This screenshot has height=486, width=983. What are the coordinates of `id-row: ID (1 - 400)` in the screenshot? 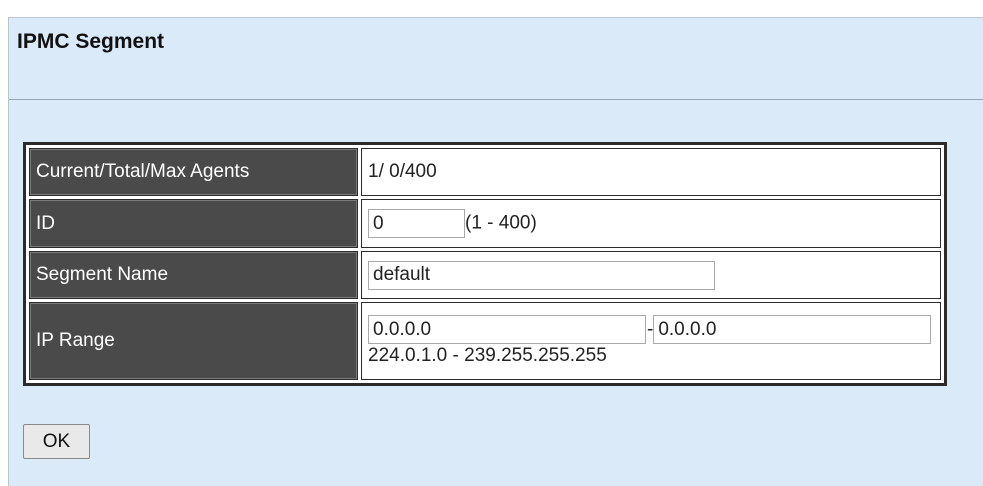 It's located at (485, 223).